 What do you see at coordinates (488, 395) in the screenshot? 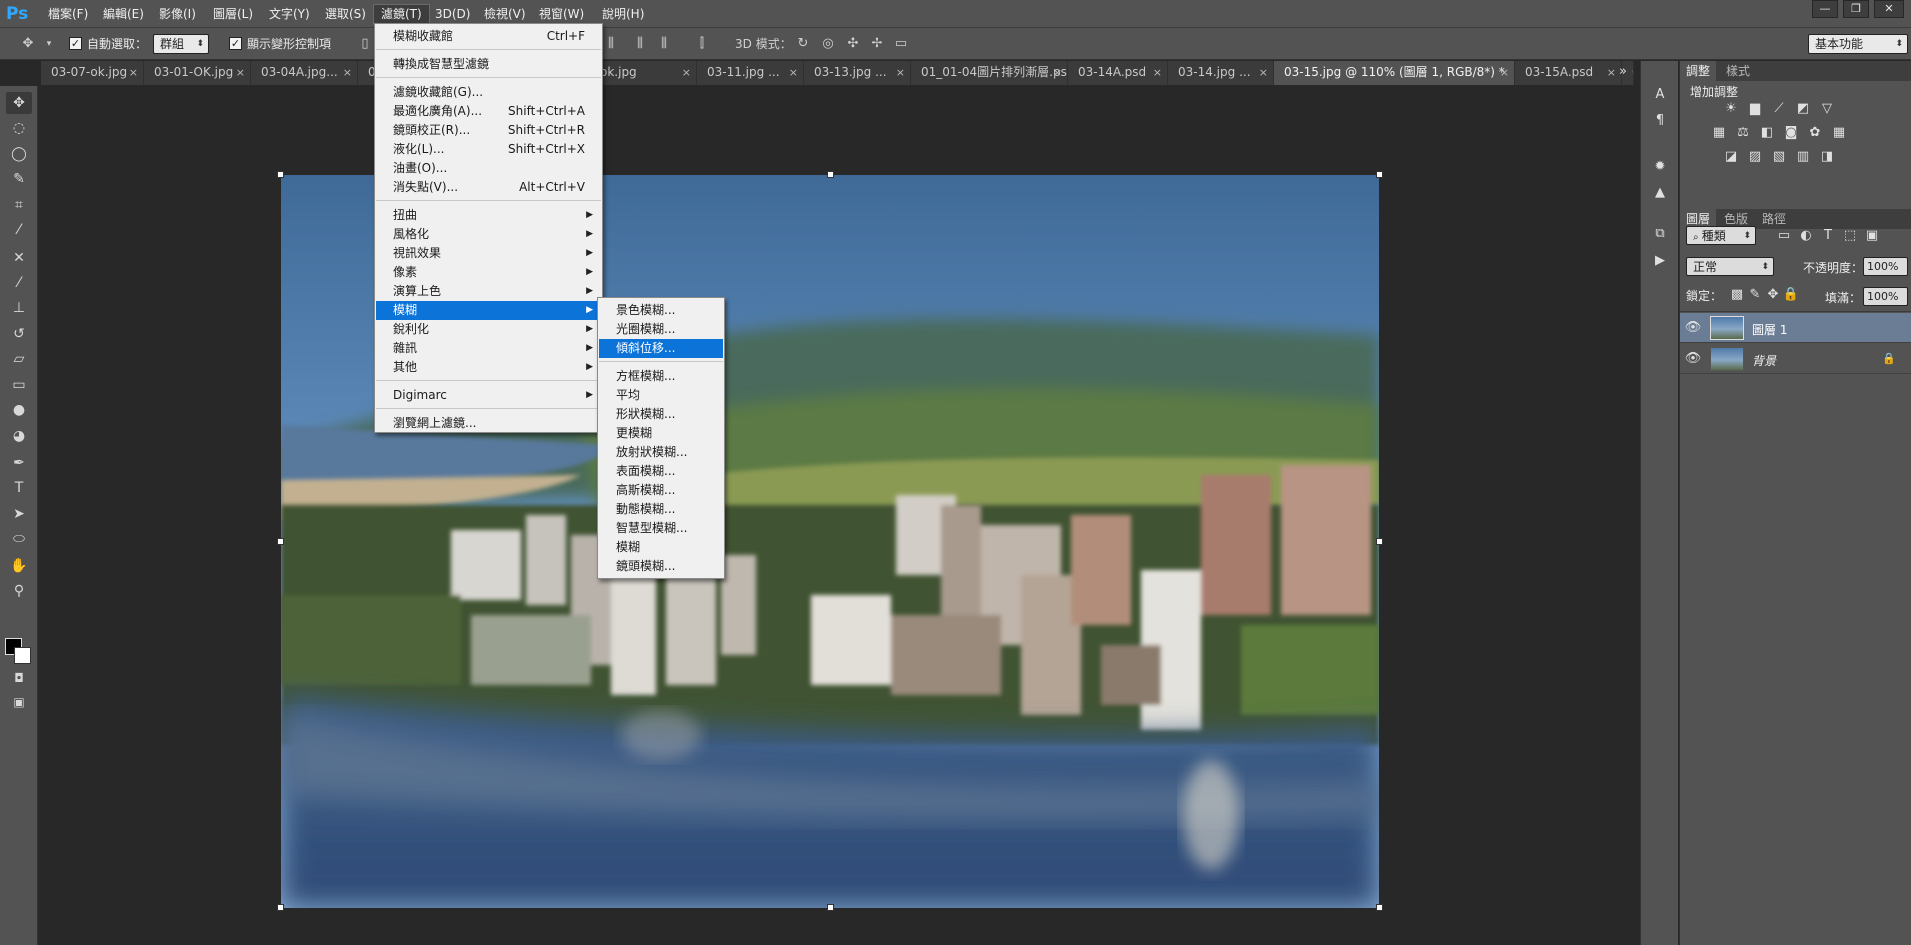
I see `menu-item: Digimarc ▶` at bounding box center [488, 395].